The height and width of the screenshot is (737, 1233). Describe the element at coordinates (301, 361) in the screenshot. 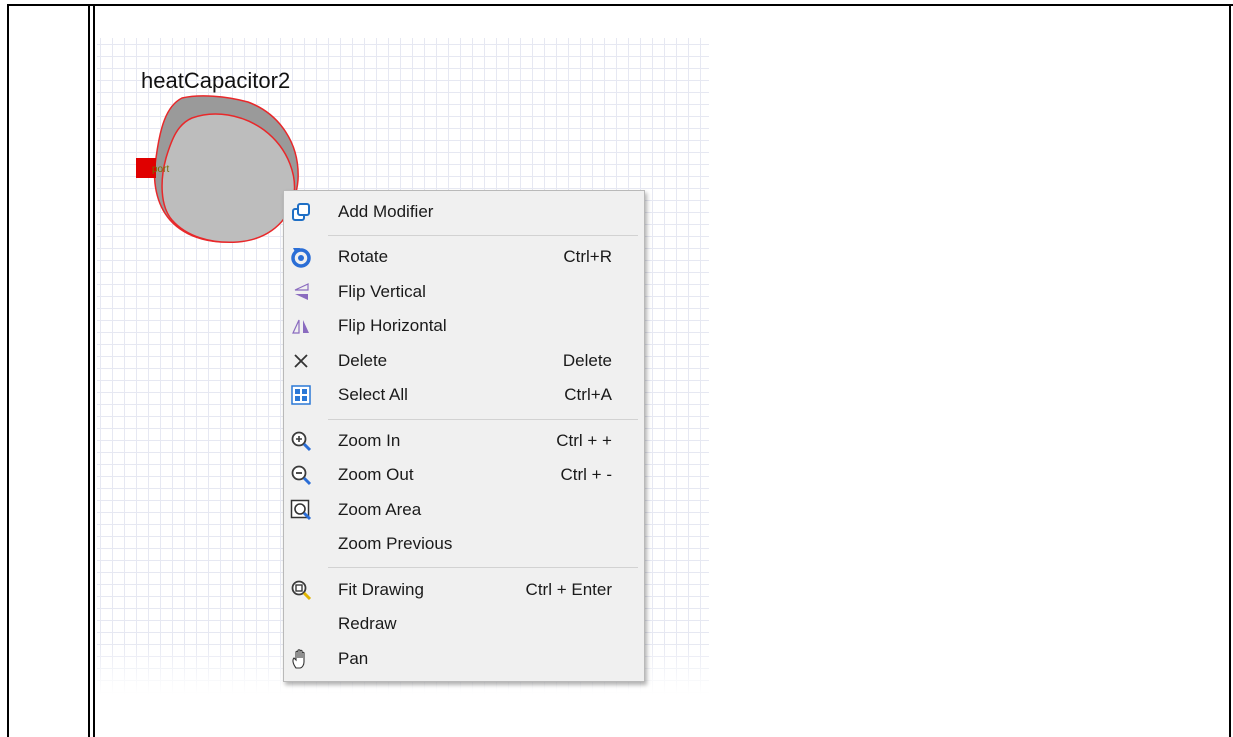

I see `delete-icon` at that location.